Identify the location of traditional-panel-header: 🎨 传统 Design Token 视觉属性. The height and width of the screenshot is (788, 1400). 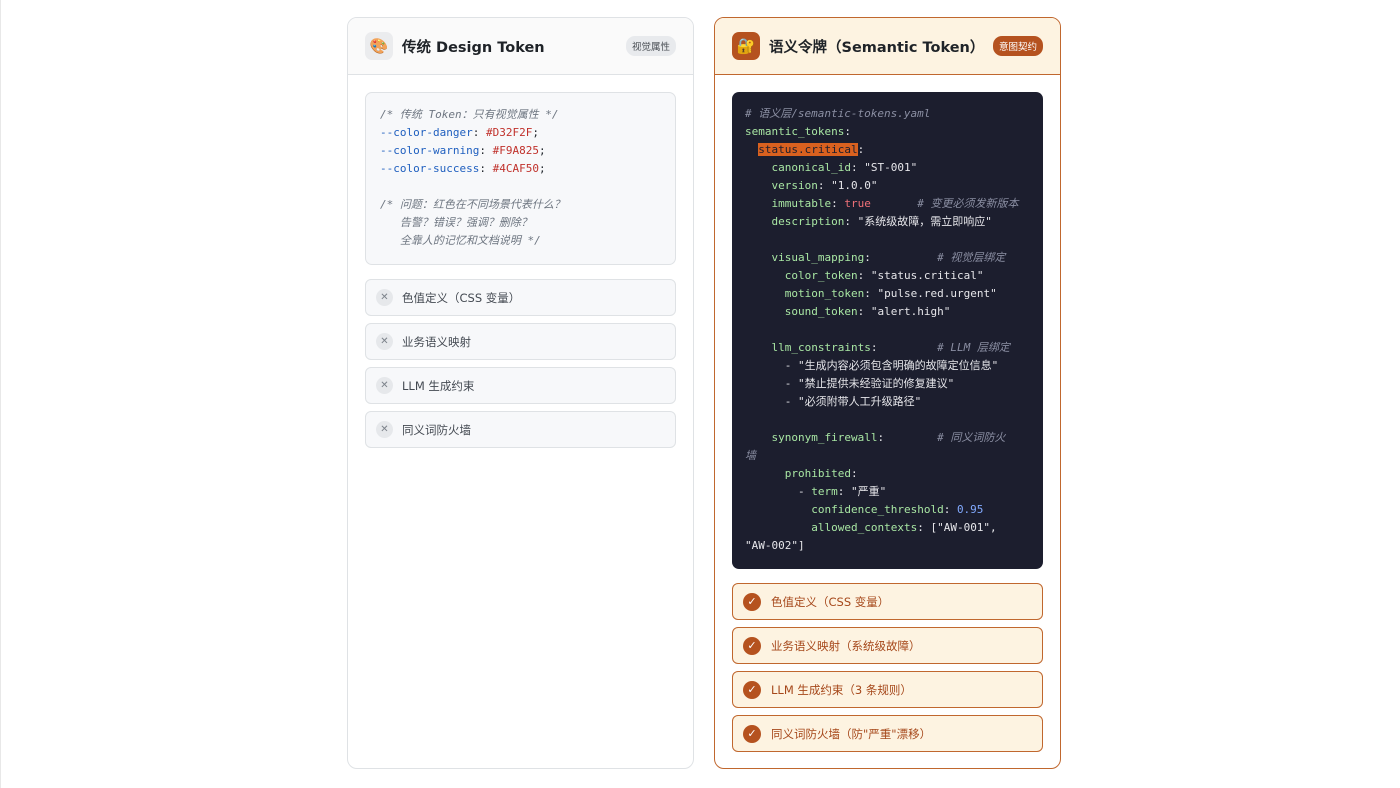
(520, 46).